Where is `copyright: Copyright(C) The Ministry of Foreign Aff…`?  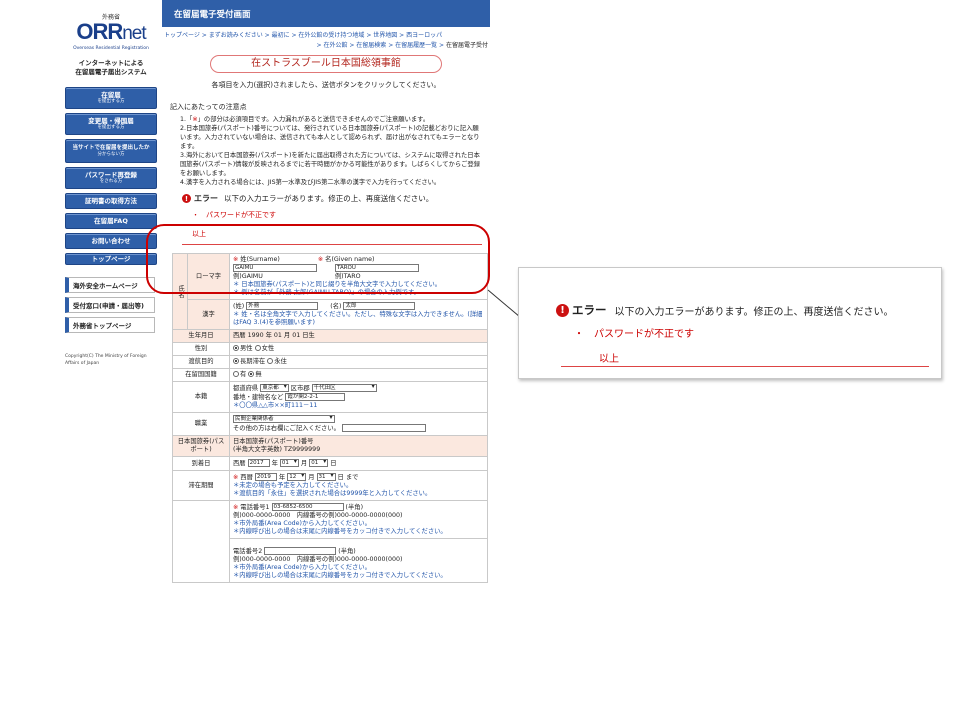
copyright: Copyright(C) The Ministry of Foreign Aff… is located at coordinates (106, 360).